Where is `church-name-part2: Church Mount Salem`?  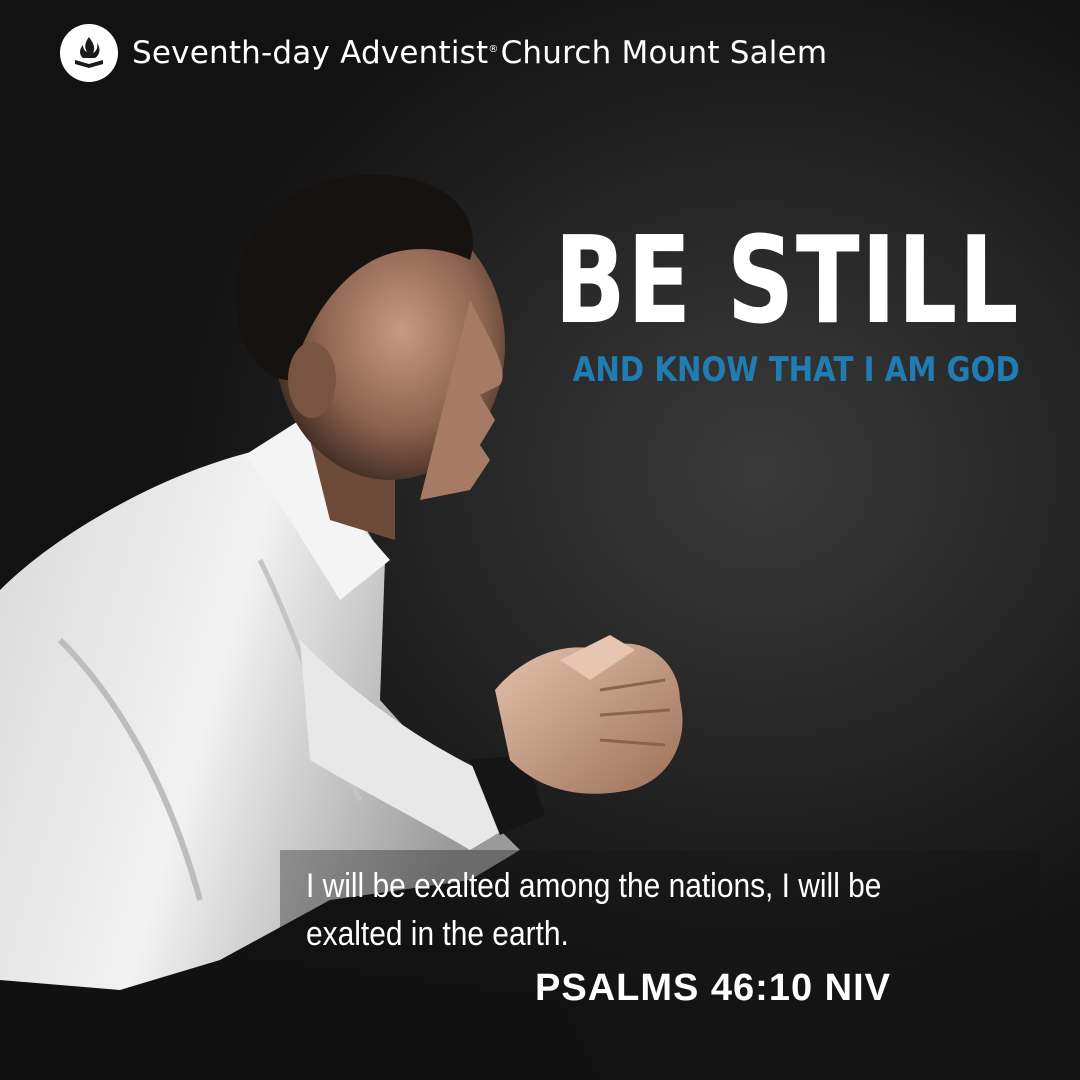 church-name-part2: Church Mount Salem is located at coordinates (664, 53).